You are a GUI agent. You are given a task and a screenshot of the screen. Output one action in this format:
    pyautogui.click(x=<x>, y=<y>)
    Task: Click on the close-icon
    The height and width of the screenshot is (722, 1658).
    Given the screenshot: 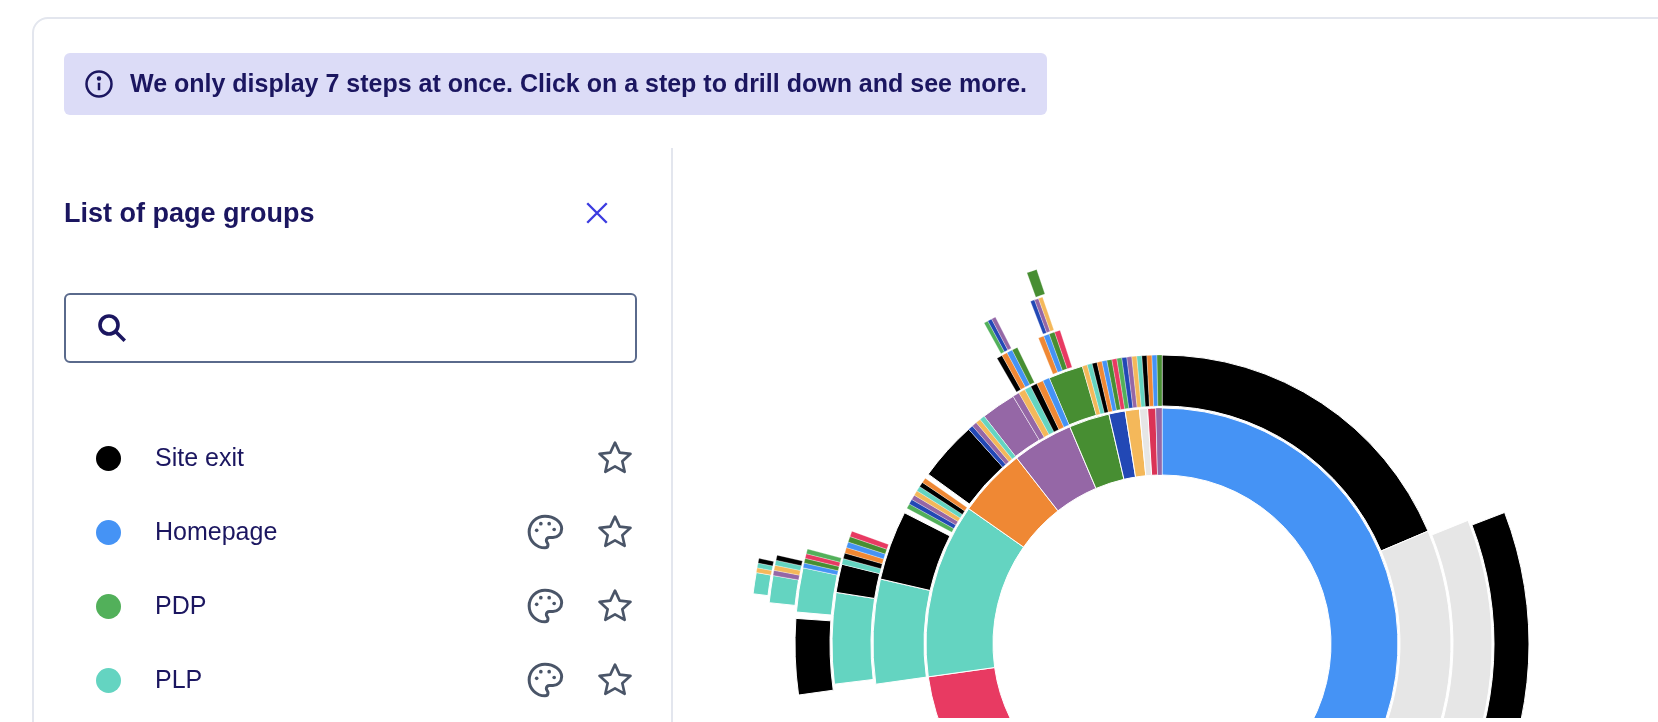 What is the action you would take?
    pyautogui.click(x=597, y=213)
    